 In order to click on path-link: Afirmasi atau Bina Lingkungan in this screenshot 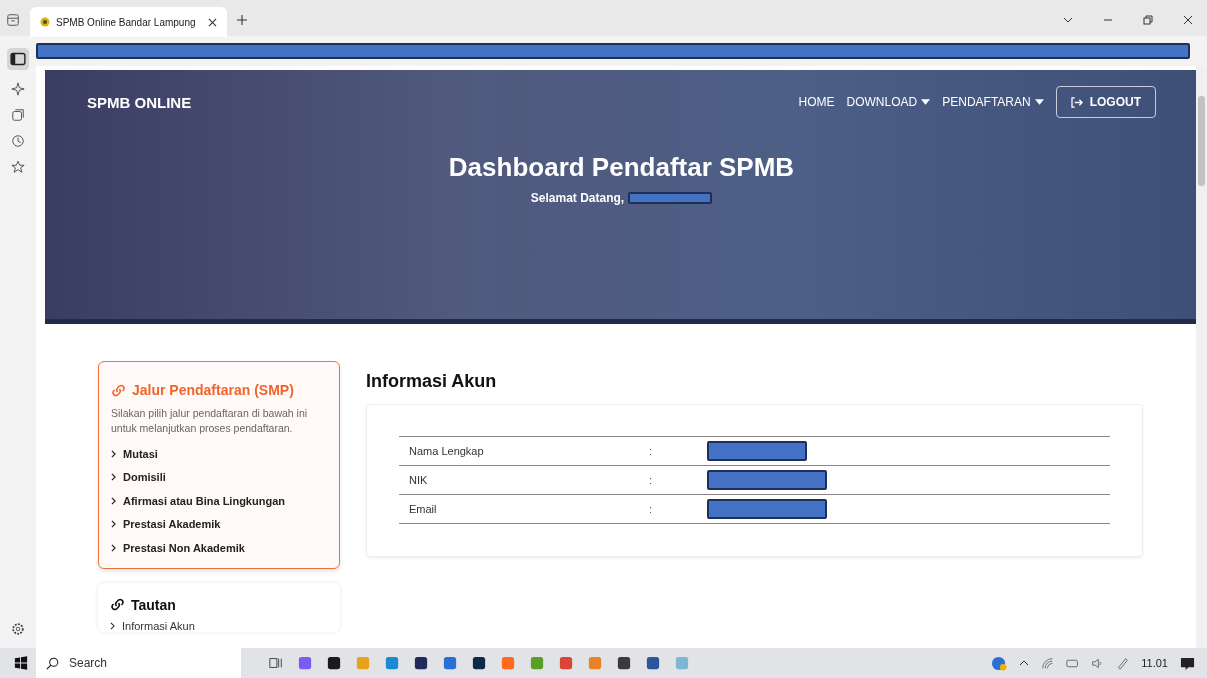, I will do `click(220, 501)`.